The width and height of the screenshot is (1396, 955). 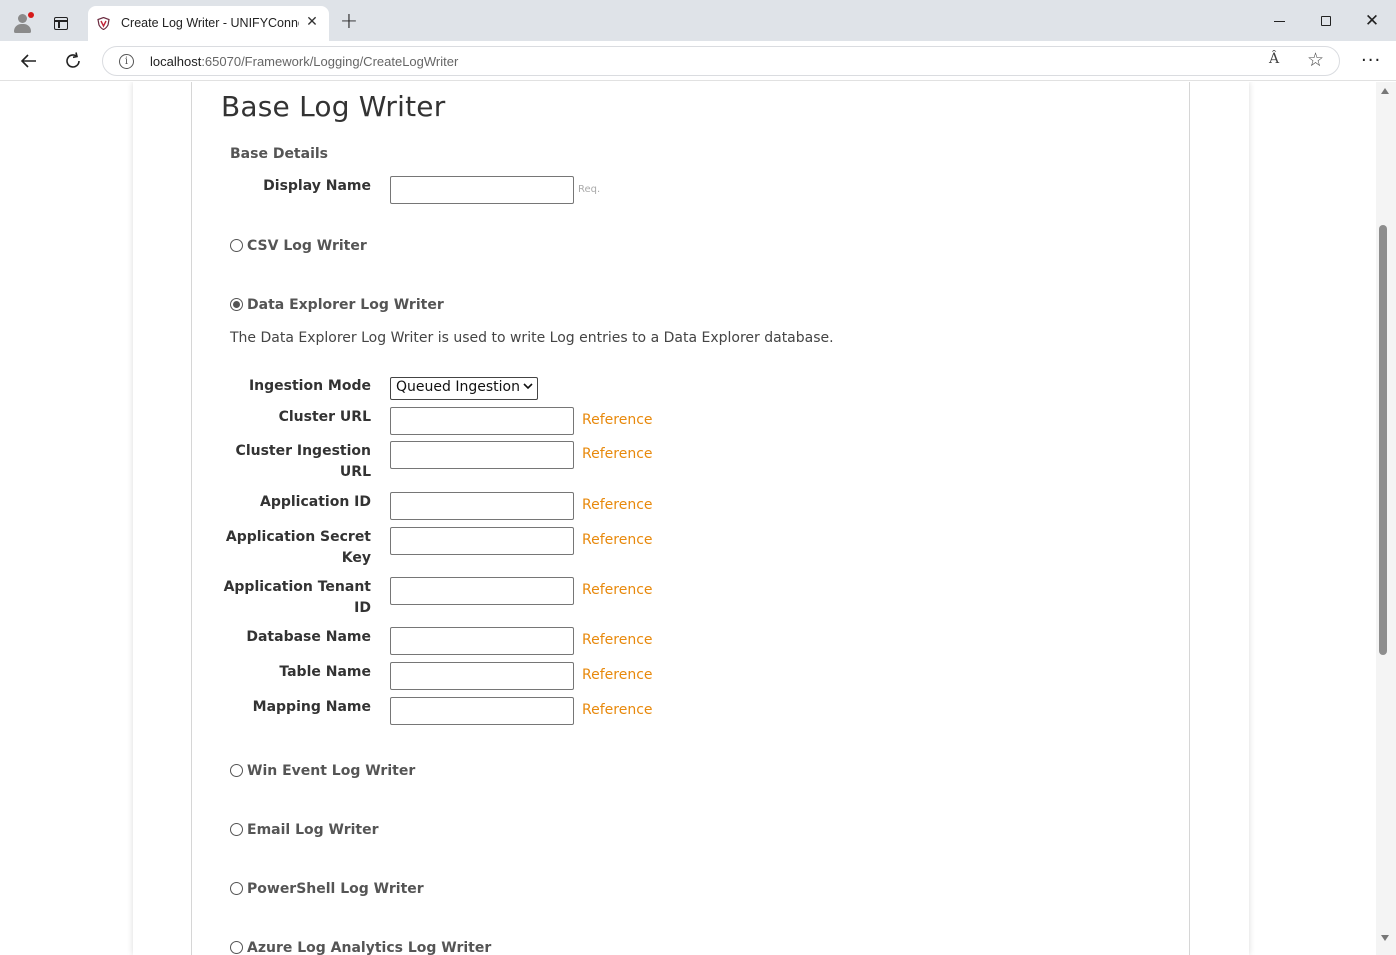 I want to click on radio-label: Azure Log Analytics Log Writer, so click(x=369, y=947).